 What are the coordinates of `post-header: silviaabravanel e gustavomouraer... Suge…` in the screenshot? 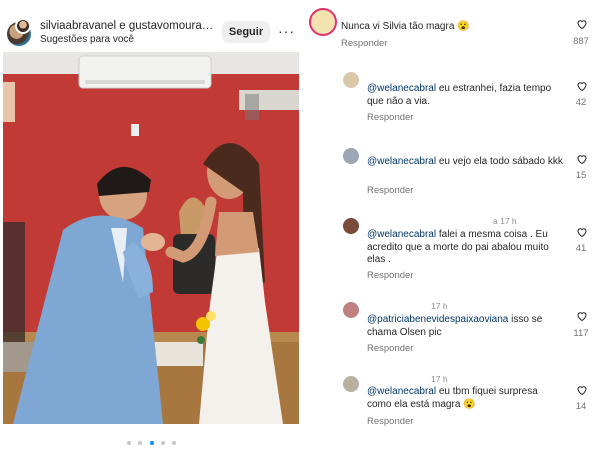 It's located at (151, 32).